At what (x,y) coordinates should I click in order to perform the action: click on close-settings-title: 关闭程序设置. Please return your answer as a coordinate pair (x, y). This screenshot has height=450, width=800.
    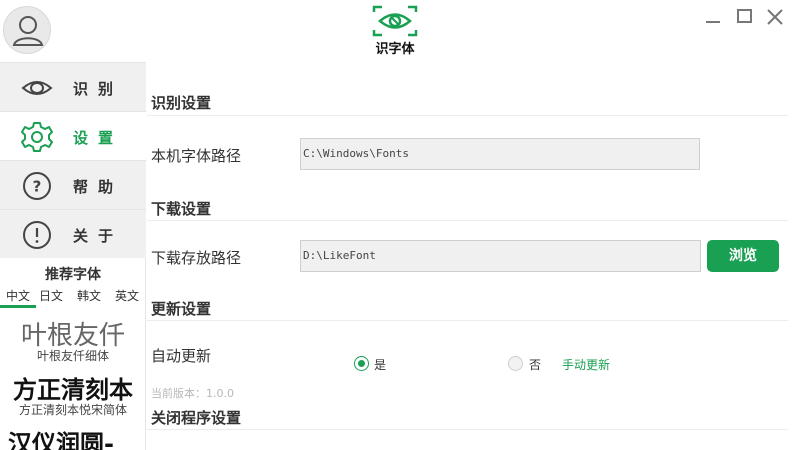
    Looking at the image, I should click on (196, 418).